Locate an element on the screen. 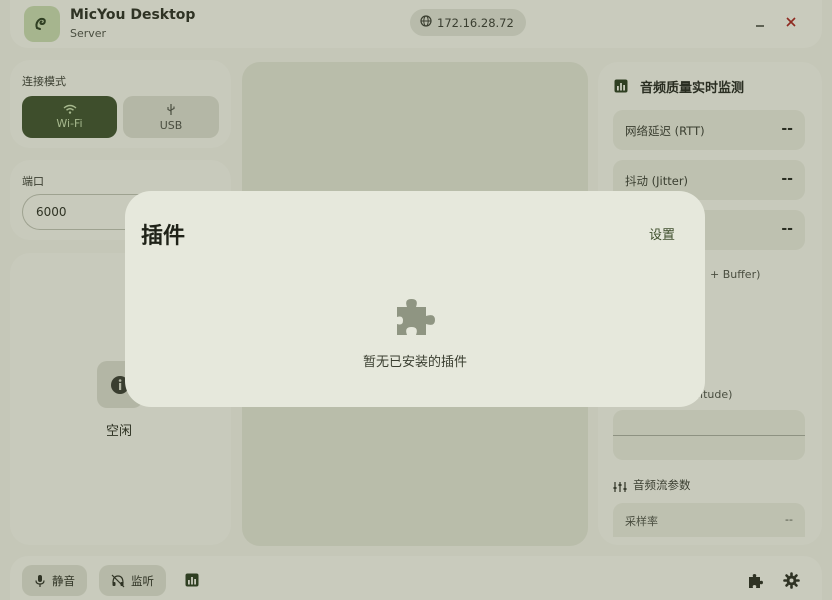 This screenshot has width=832, height=600. ip-address-chip: 172.16.28.72 is located at coordinates (468, 22).